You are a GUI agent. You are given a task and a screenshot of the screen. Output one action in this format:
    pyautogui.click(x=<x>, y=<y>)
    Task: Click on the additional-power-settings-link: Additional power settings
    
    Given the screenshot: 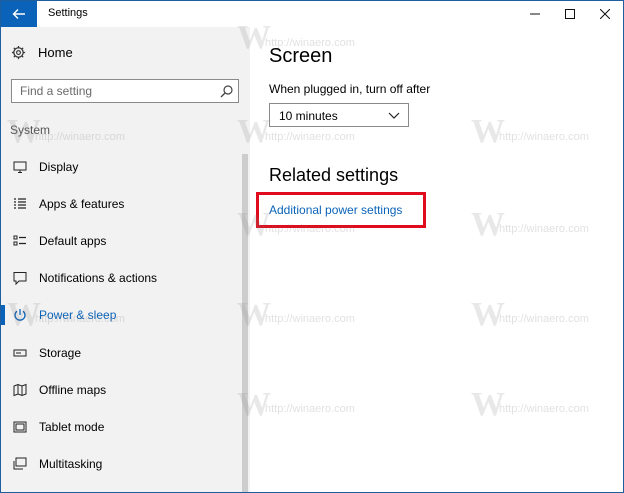 What is the action you would take?
    pyautogui.click(x=335, y=210)
    